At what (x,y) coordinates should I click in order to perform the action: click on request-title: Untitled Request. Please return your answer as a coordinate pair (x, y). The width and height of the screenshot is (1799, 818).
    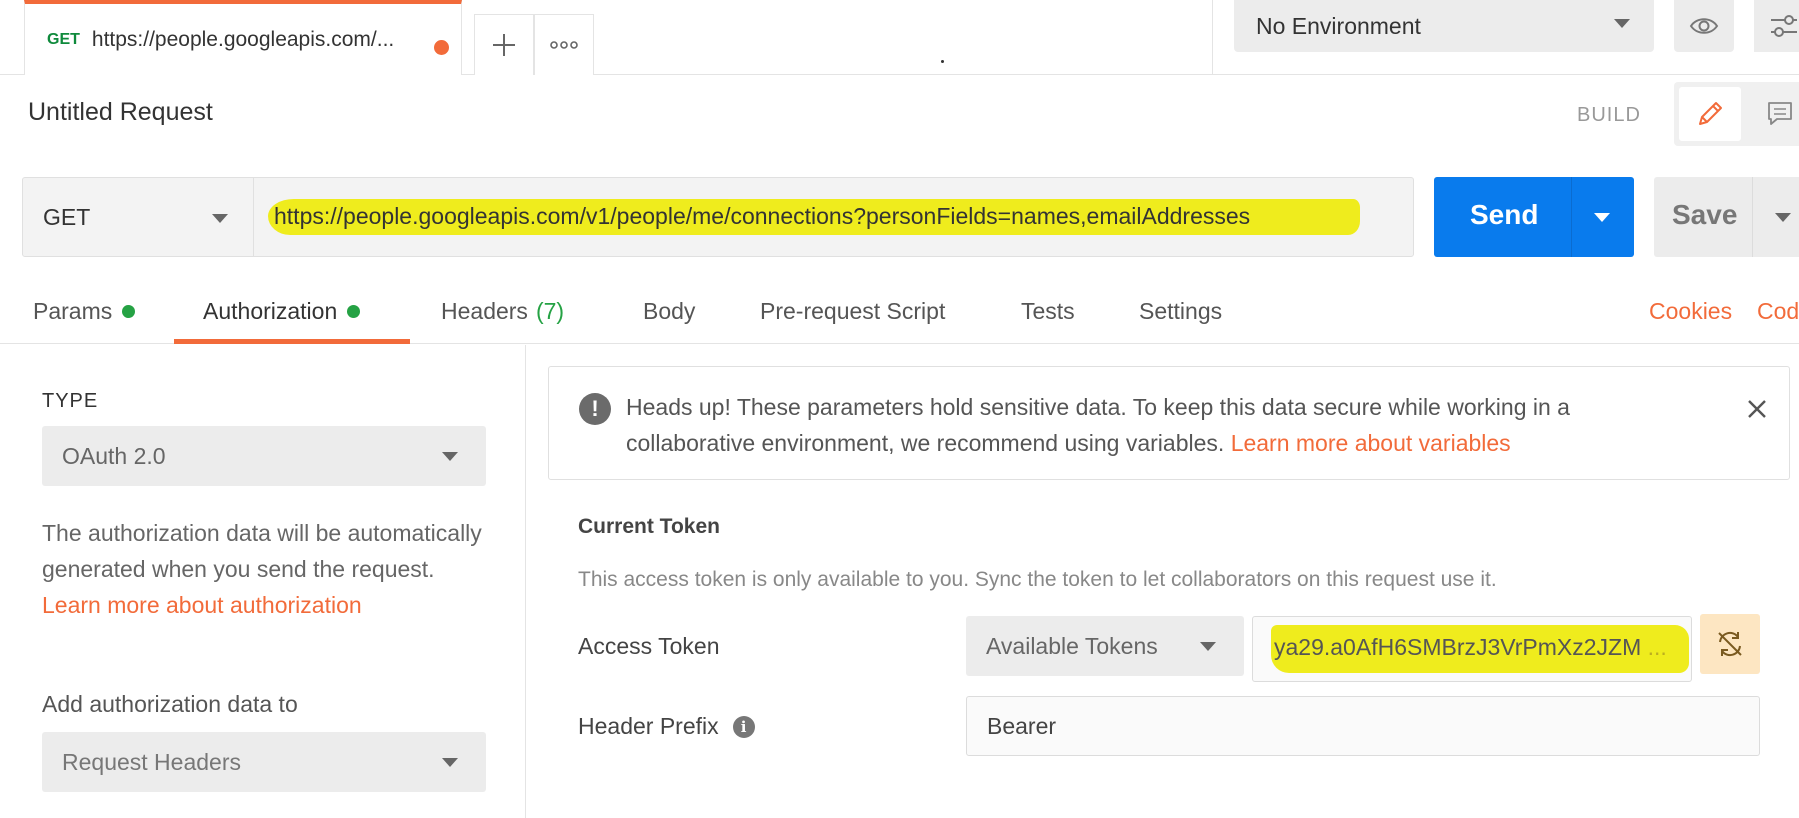
    Looking at the image, I should click on (120, 112).